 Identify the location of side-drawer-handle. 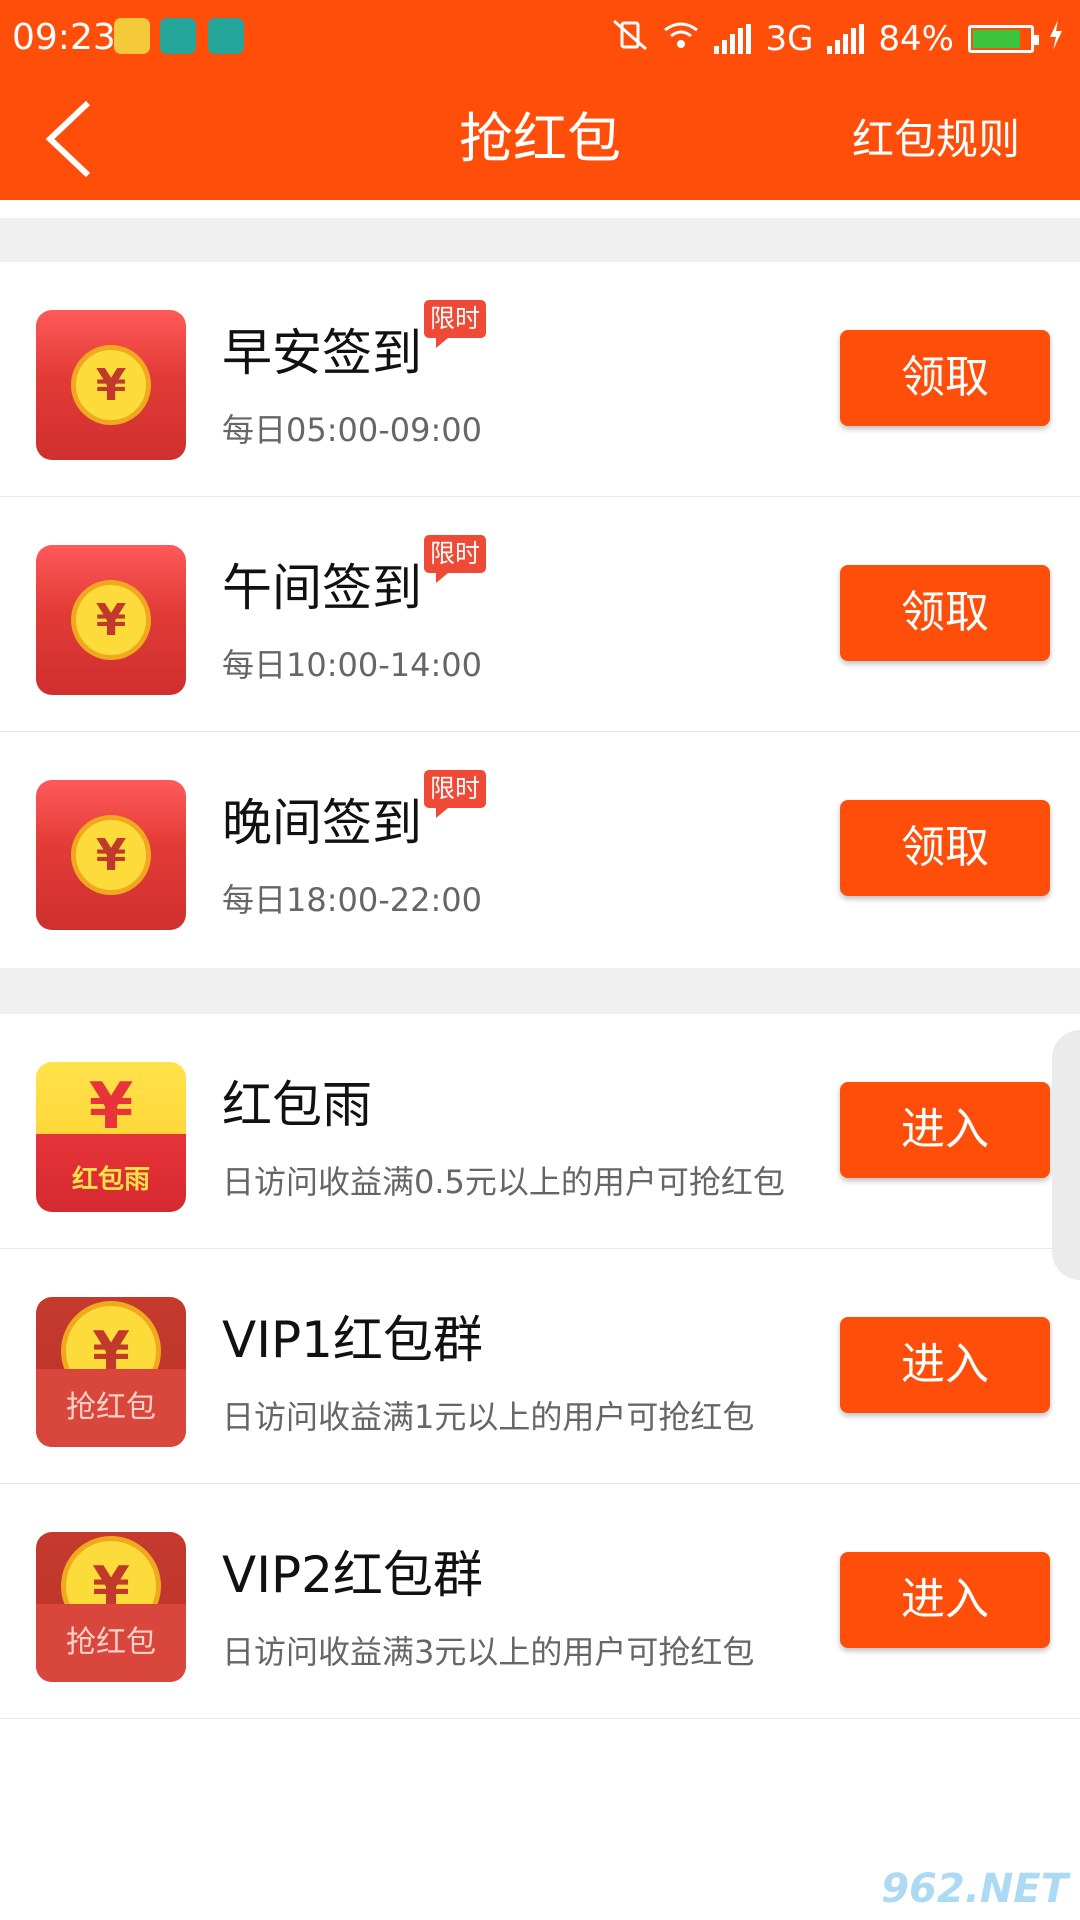
(1066, 1155).